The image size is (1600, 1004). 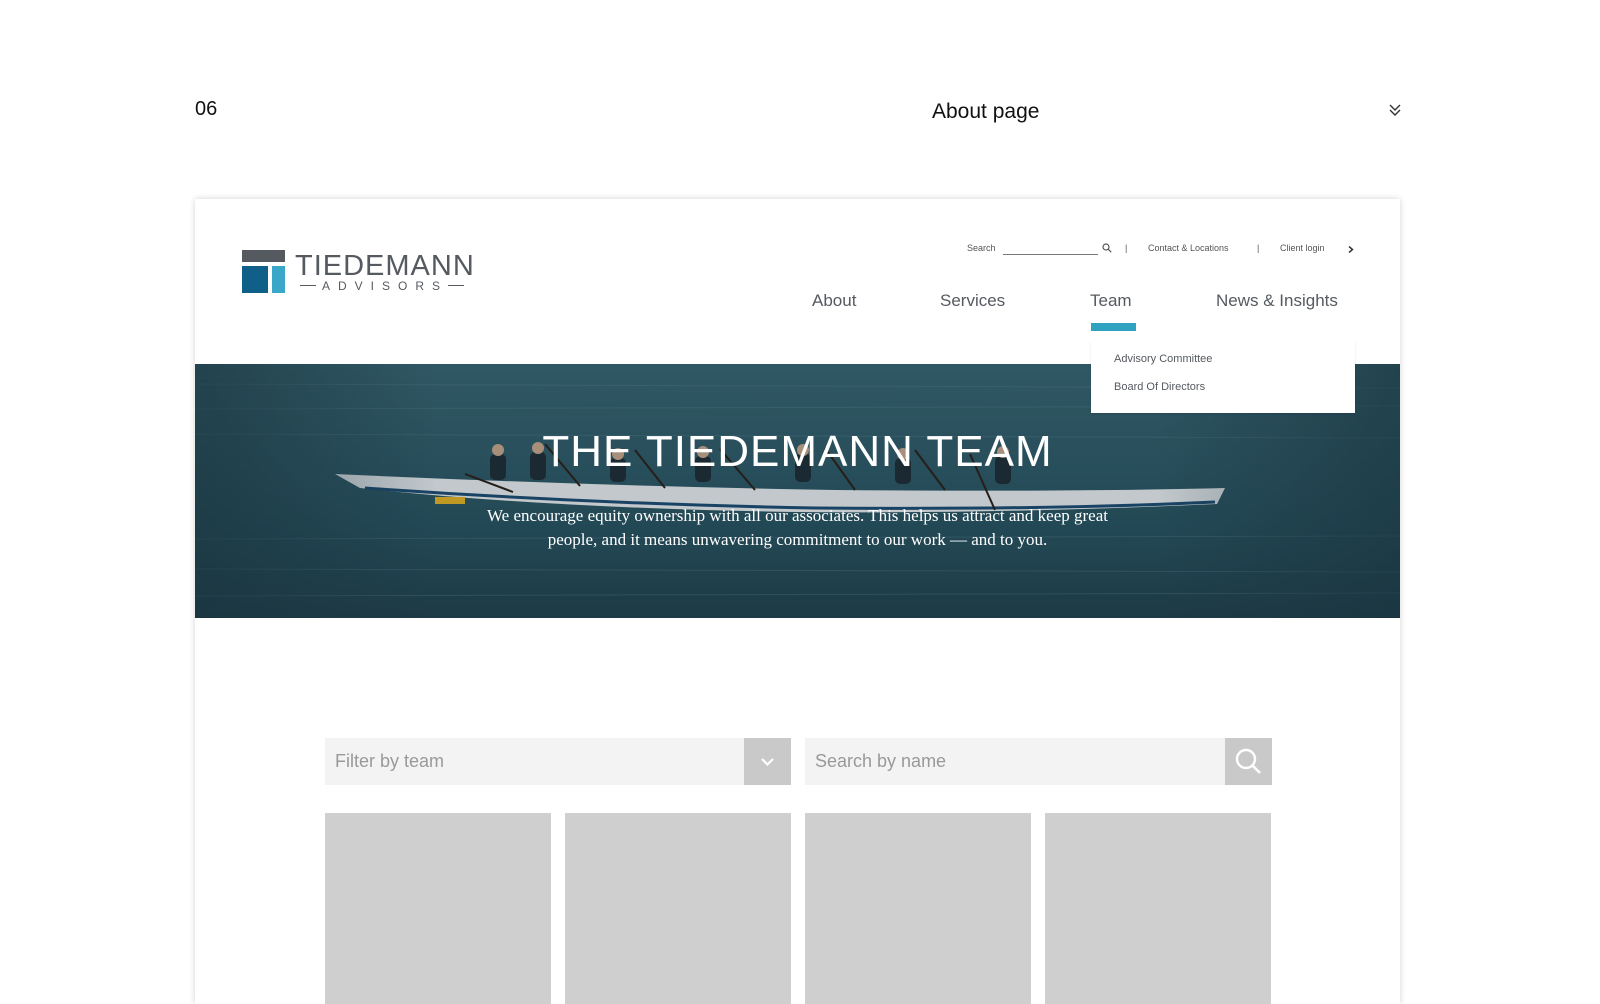 I want to click on name-search-field: Search by name, so click(x=1038, y=761).